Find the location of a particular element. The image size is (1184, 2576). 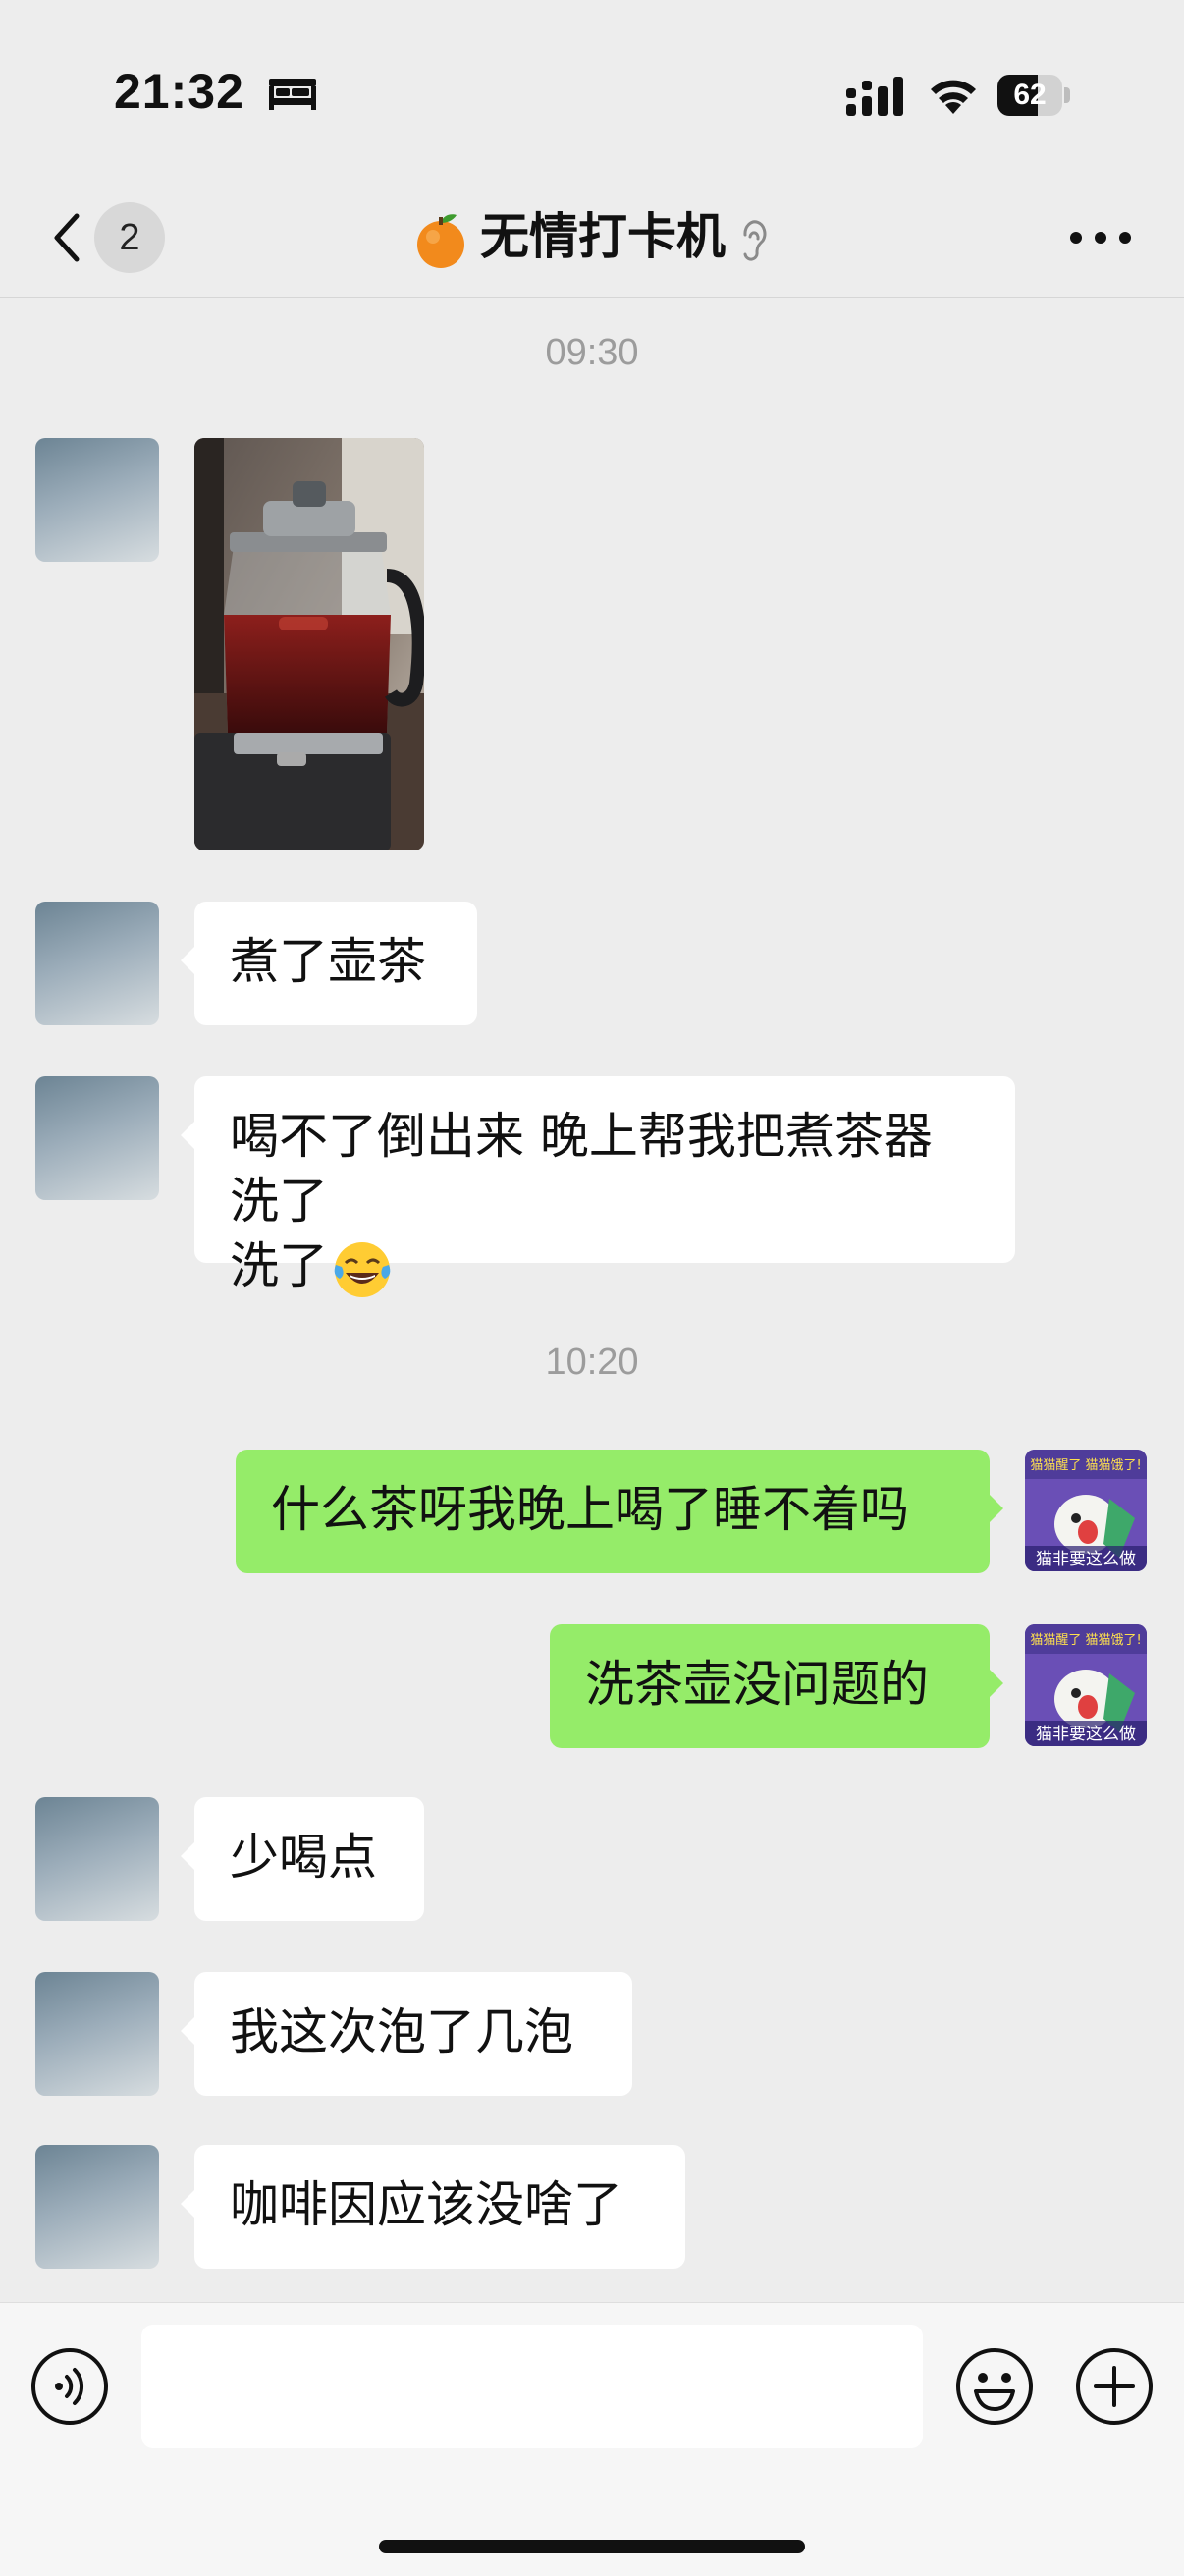

cellular-signal-icon is located at coordinates (874, 97).